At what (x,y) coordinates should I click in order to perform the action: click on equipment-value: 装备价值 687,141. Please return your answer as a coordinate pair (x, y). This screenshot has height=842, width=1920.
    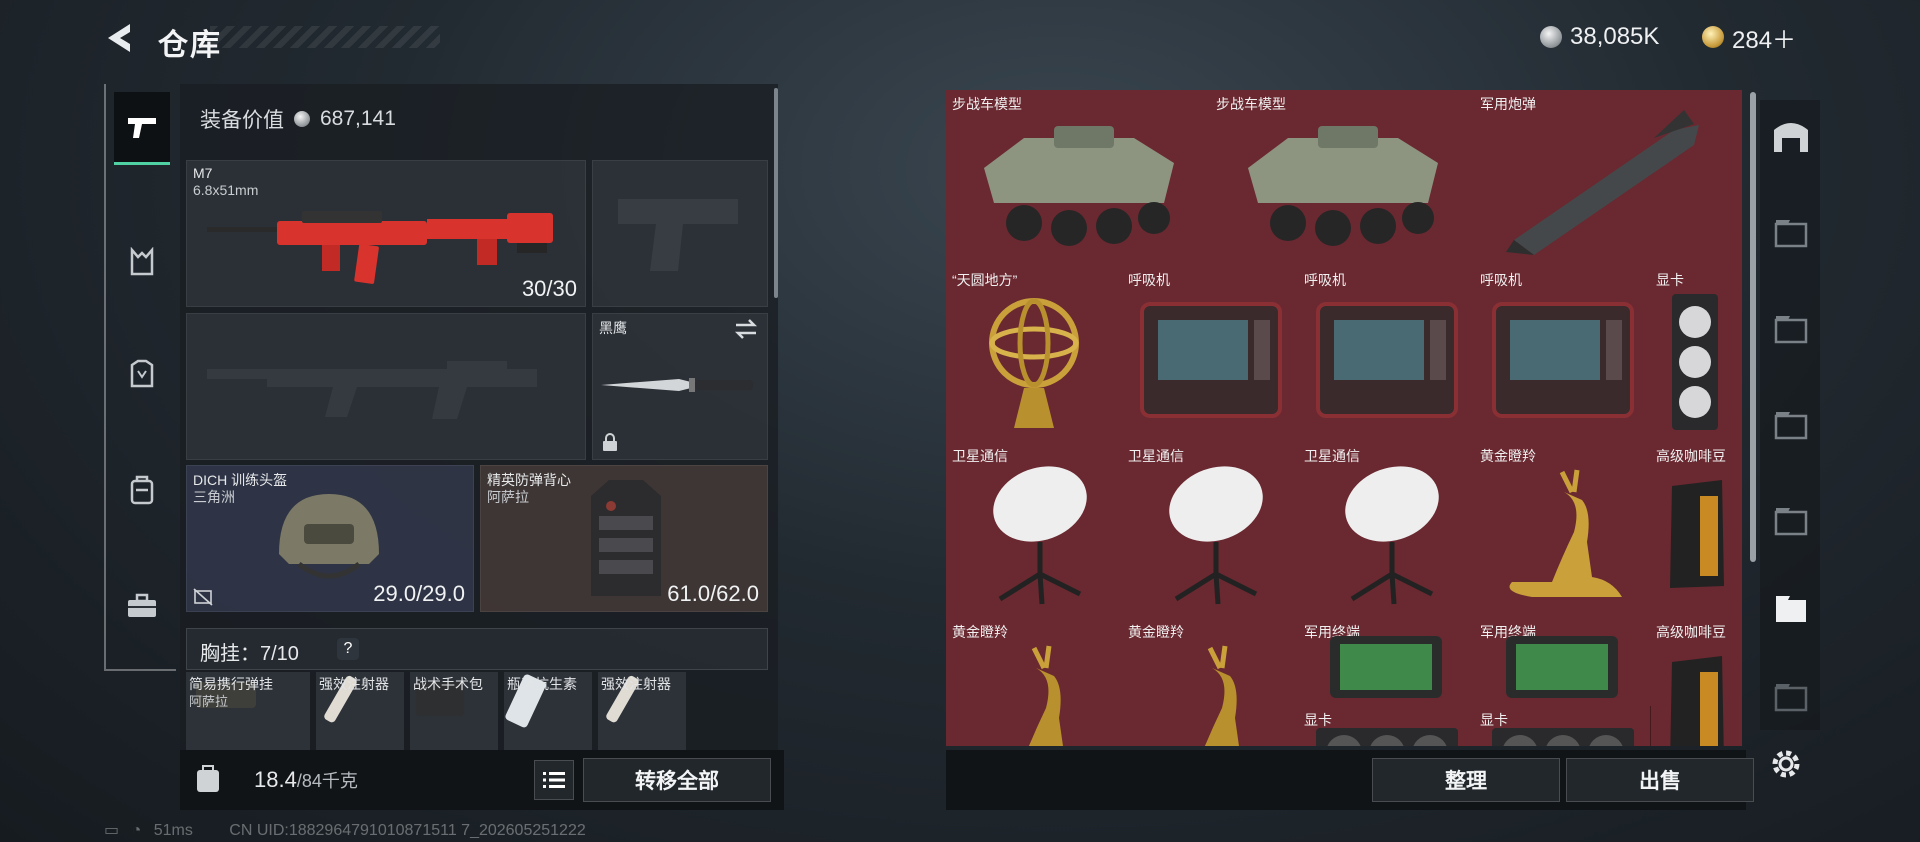
    Looking at the image, I should click on (298, 119).